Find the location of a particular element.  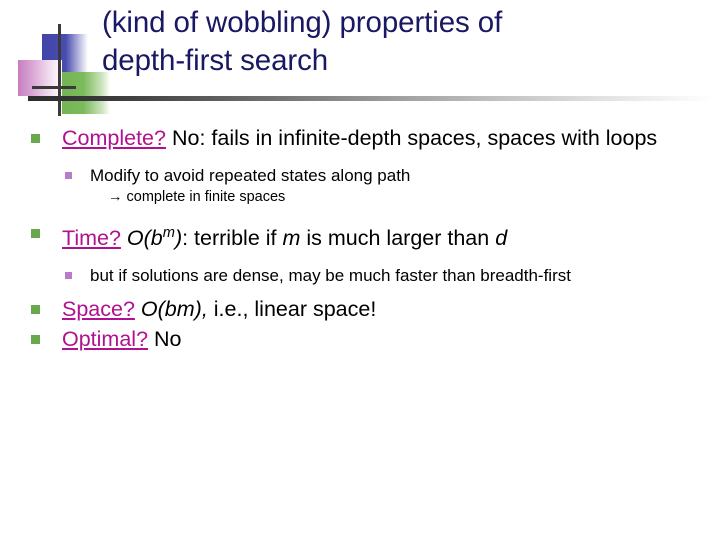

label-optimal: Optimal? is located at coordinates (105, 339).